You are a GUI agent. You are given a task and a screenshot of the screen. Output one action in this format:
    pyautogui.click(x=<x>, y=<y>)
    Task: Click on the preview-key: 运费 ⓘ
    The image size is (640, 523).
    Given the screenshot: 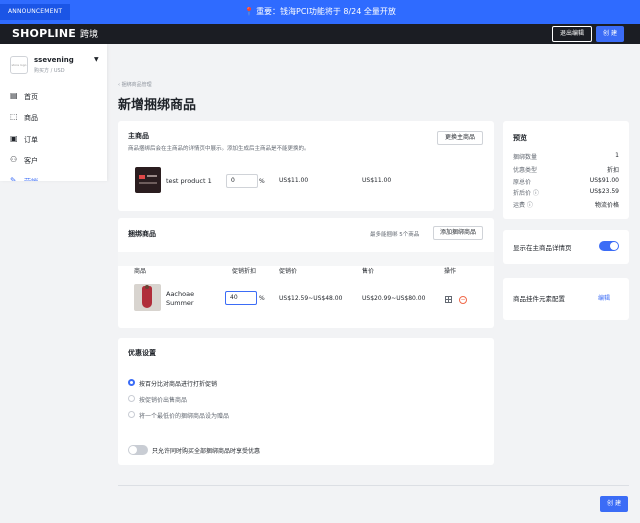 What is the action you would take?
    pyautogui.click(x=523, y=205)
    